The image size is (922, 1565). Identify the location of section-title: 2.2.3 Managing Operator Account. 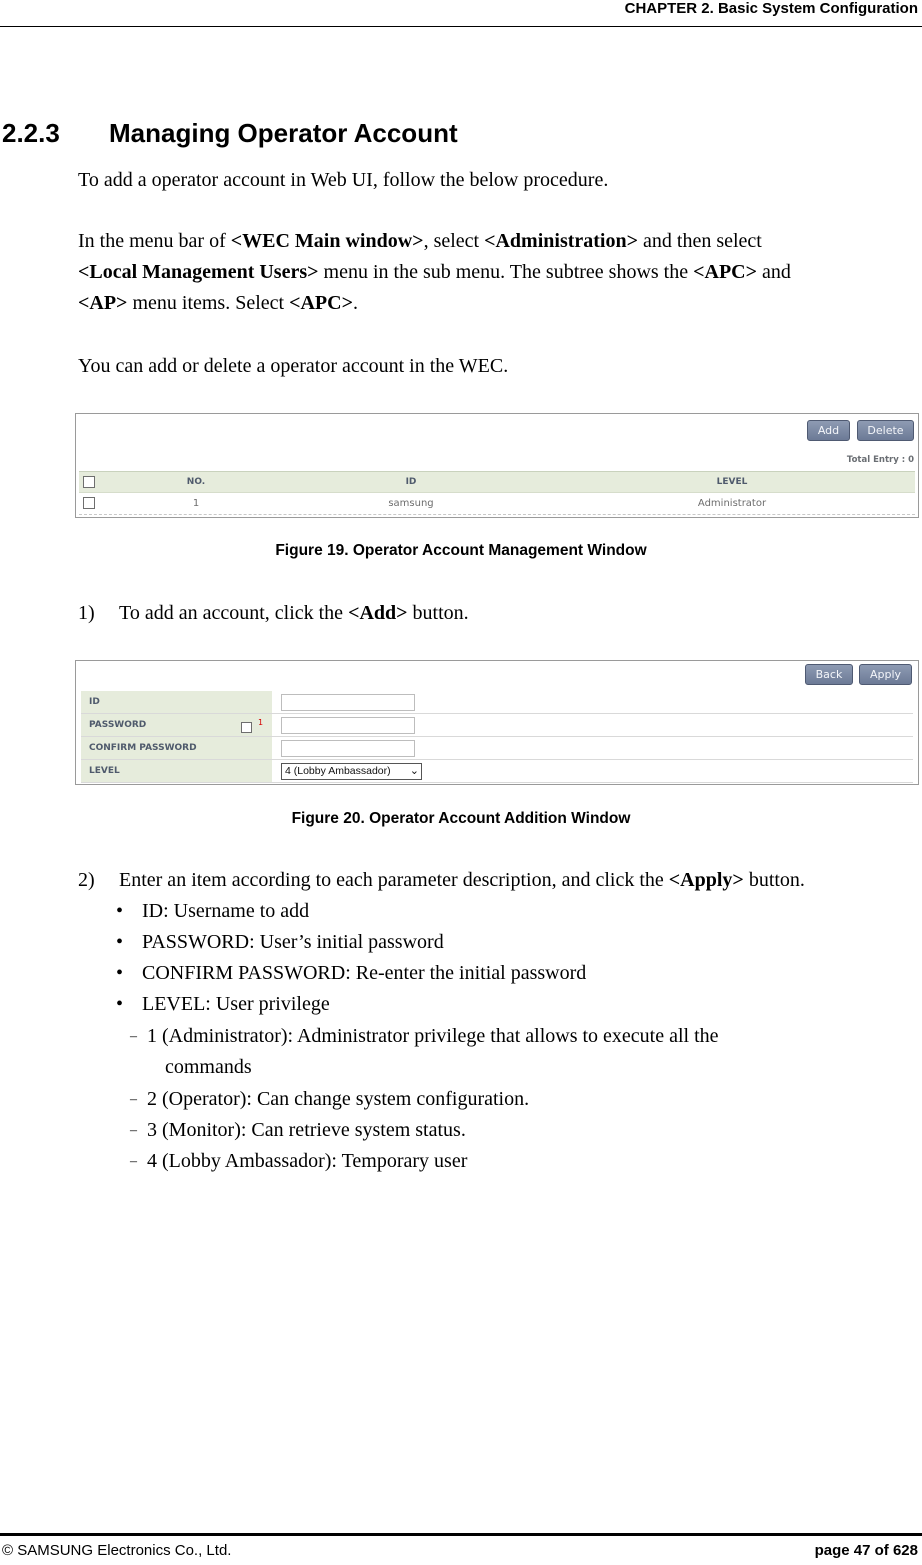
(230, 133).